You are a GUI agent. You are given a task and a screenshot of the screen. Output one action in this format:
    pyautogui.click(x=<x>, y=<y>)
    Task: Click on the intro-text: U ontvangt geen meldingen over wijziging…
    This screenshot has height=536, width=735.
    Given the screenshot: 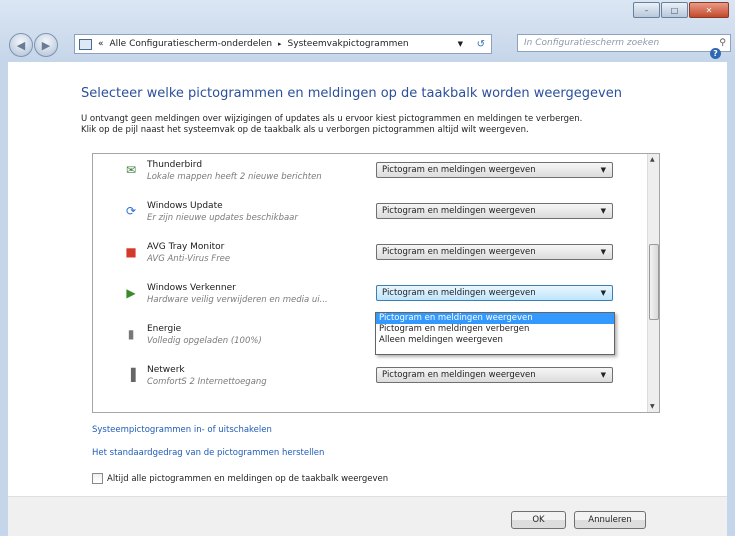 What is the action you would take?
    pyautogui.click(x=391, y=125)
    